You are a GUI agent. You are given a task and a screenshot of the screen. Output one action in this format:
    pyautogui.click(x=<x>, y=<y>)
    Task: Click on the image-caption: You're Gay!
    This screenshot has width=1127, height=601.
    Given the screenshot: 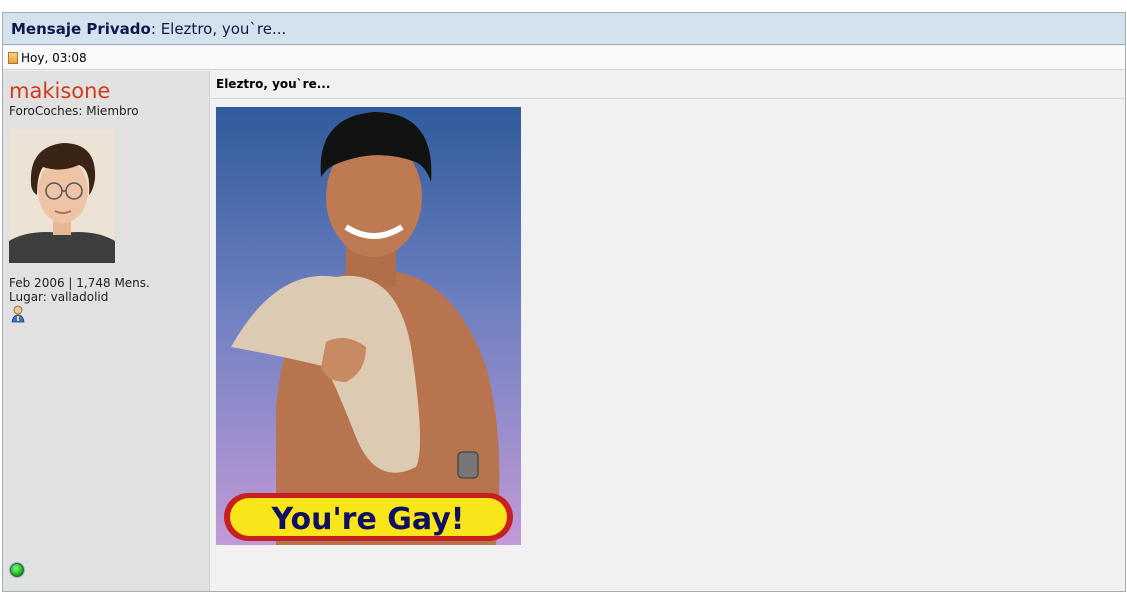 What is the action you would take?
    pyautogui.click(x=368, y=519)
    